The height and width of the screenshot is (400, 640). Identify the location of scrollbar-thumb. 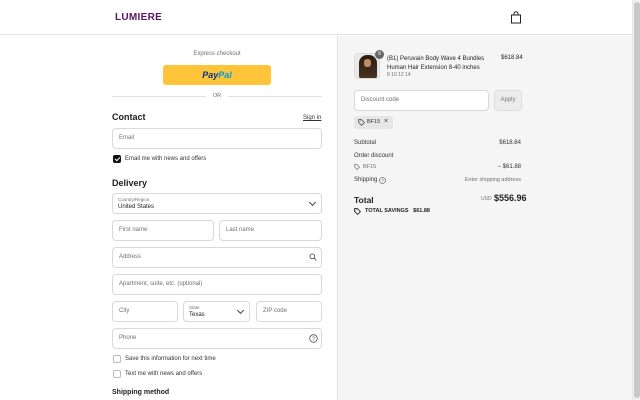
(637, 200).